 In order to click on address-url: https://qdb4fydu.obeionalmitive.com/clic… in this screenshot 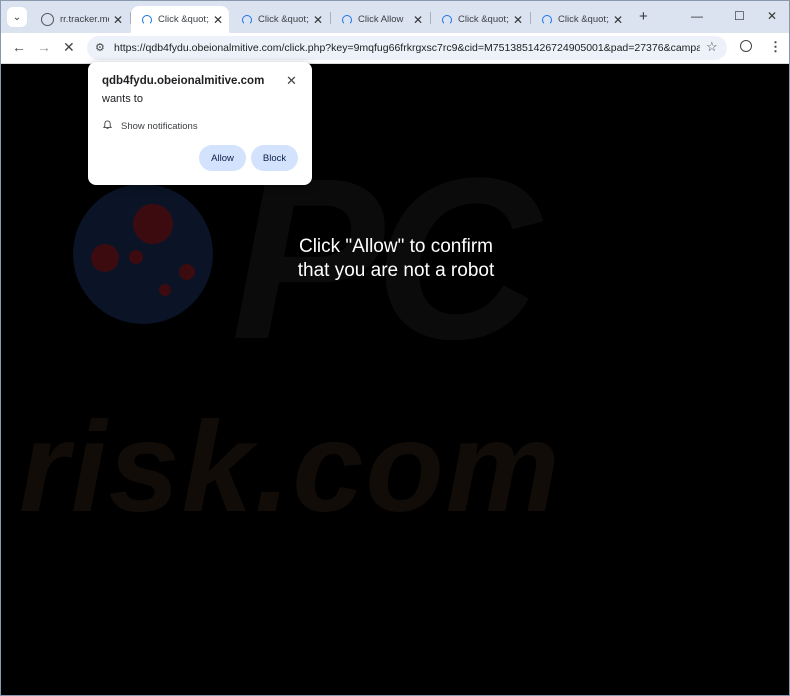, I will do `click(407, 48)`.